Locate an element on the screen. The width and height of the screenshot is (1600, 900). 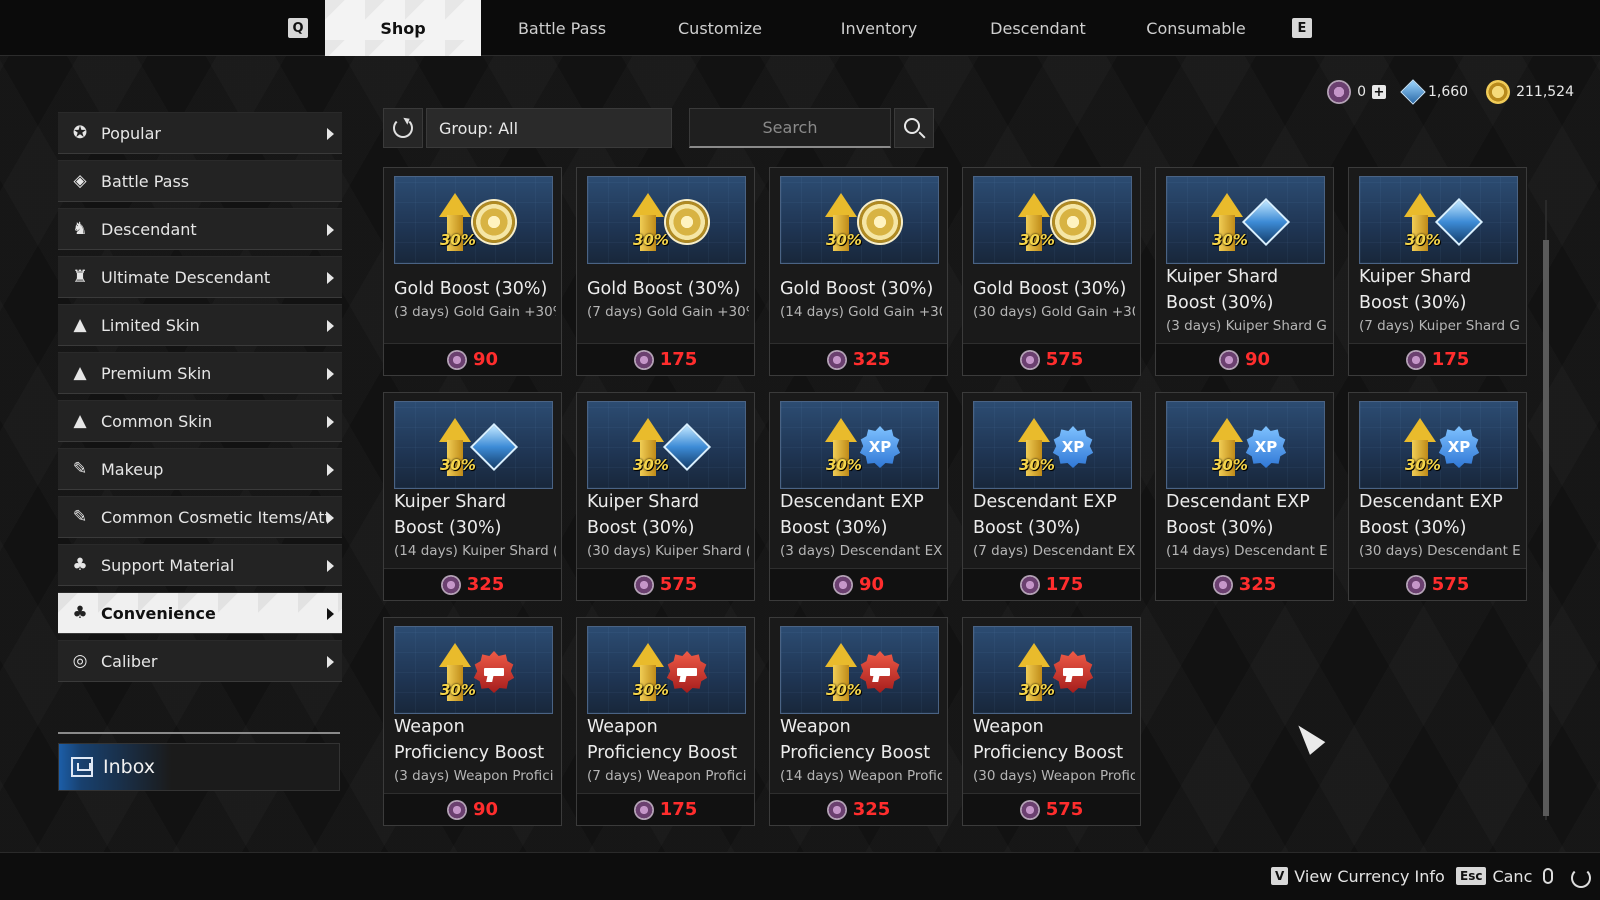
add-caliber-icon: + is located at coordinates (1379, 92).